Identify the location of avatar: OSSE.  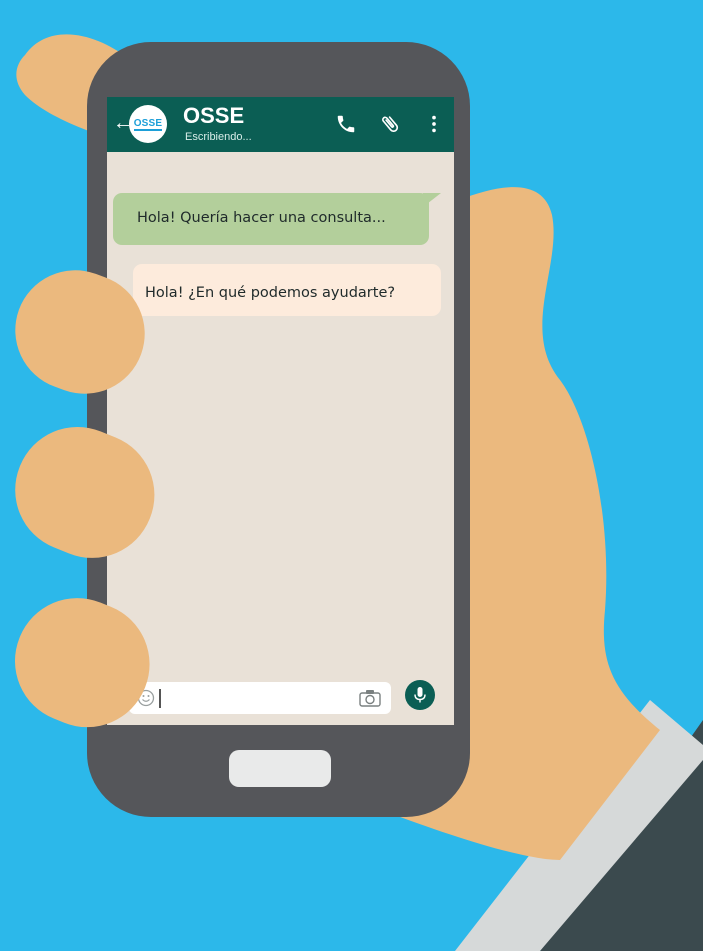
(148, 124).